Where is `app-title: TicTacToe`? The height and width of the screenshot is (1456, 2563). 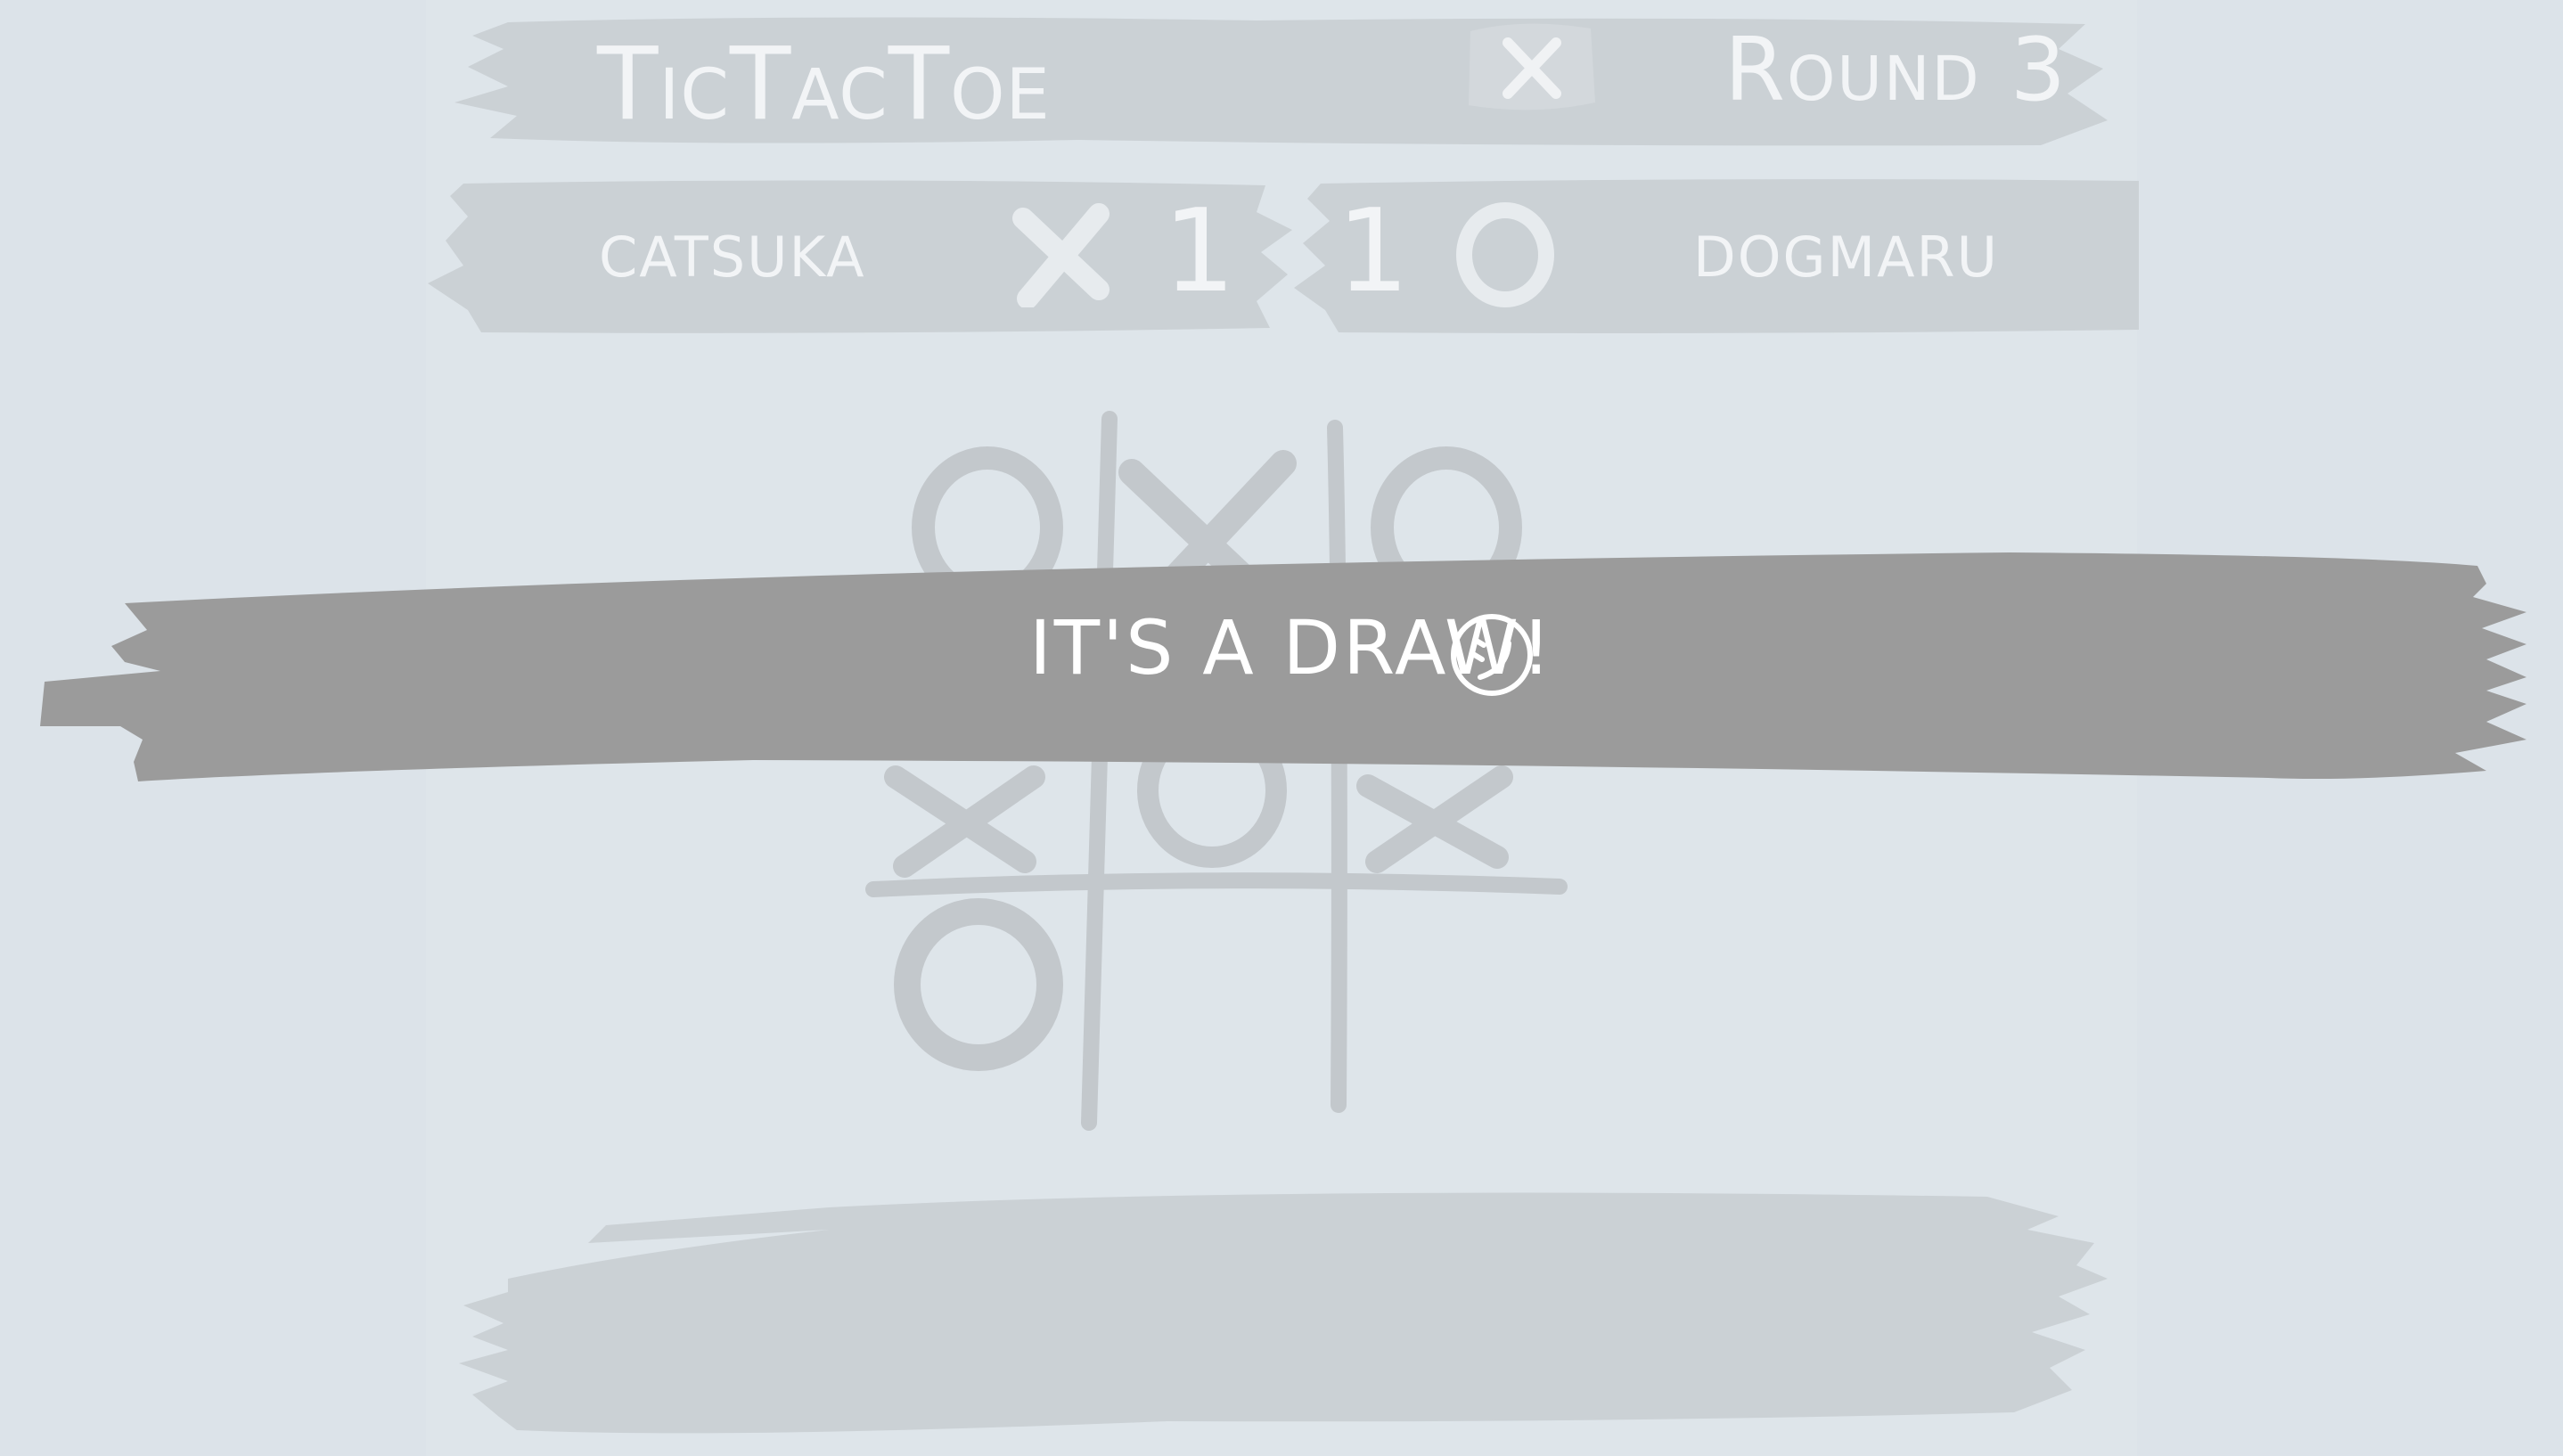 app-title: TicTacToe is located at coordinates (824, 85).